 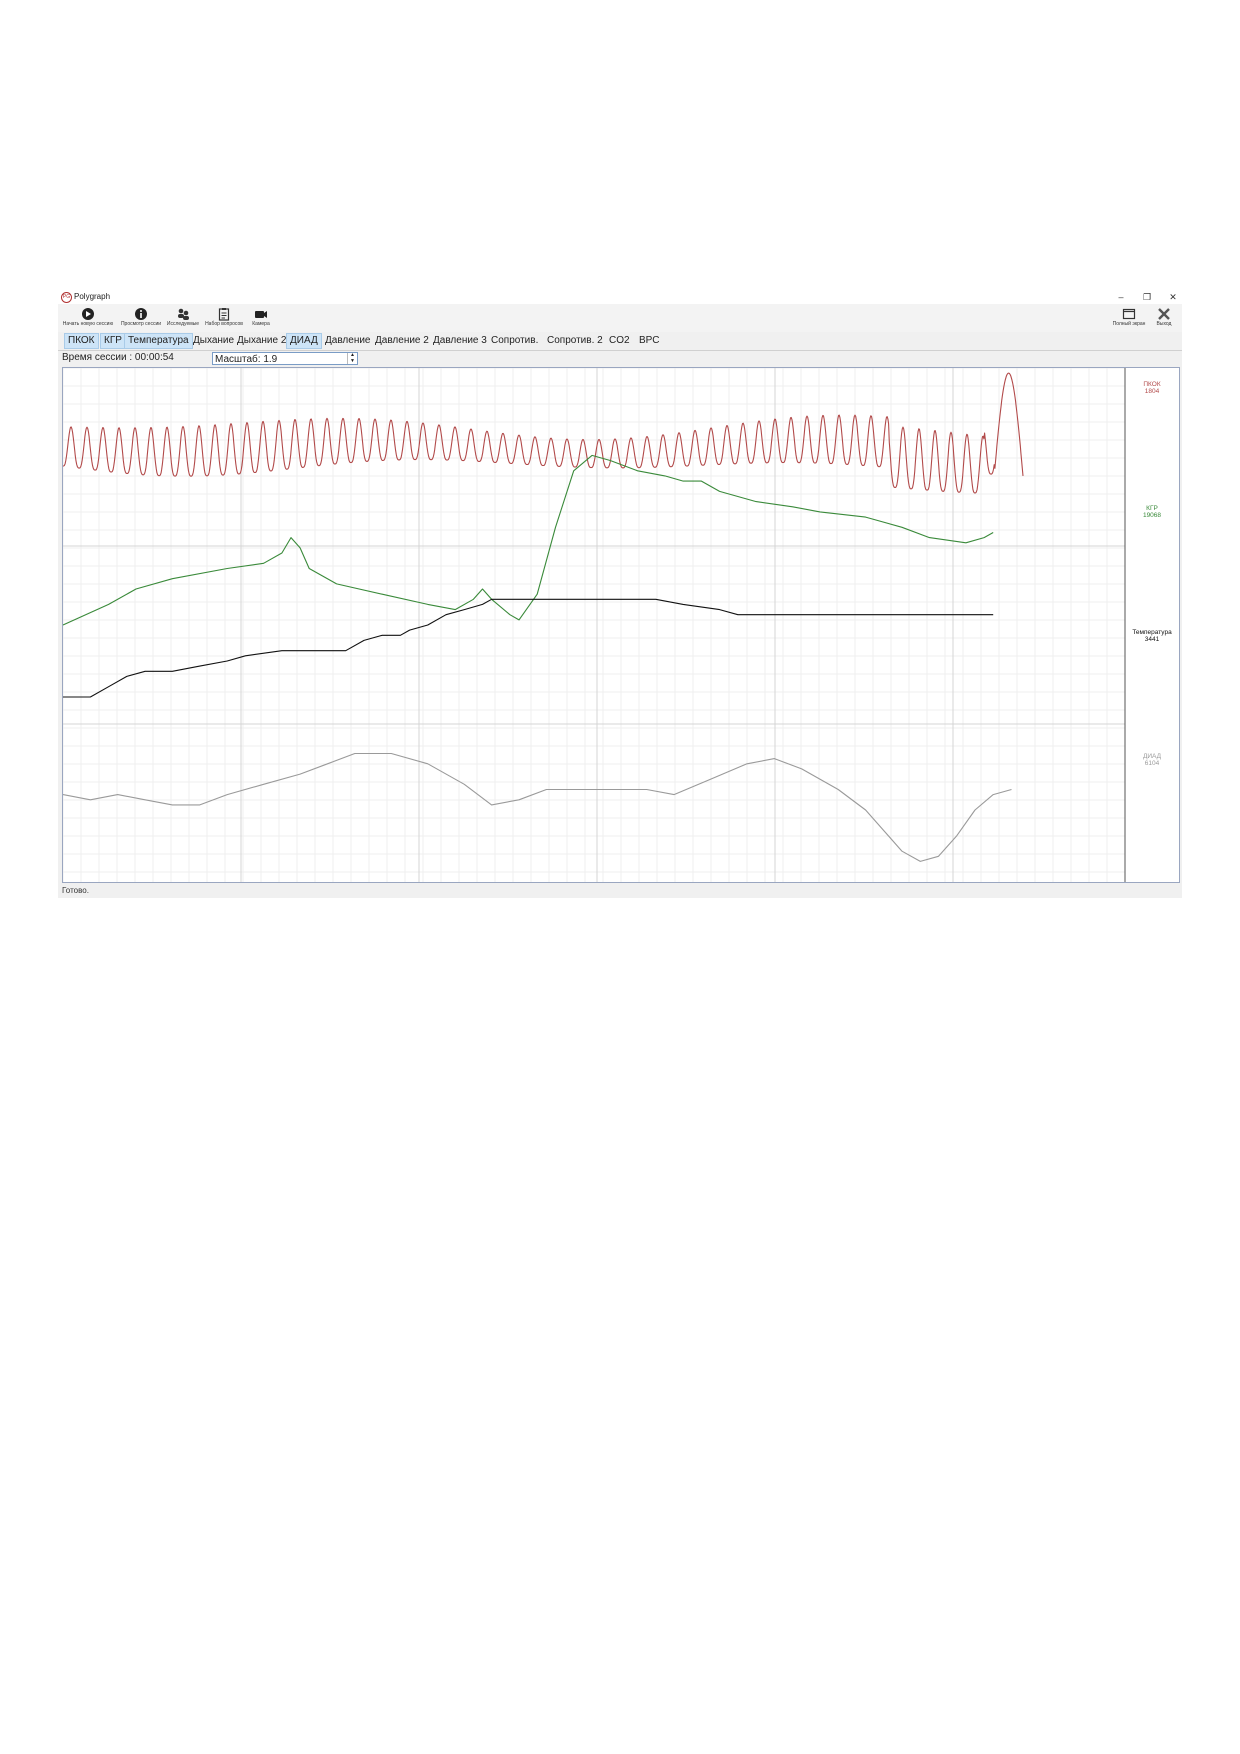 I want to click on fullscreen-button: Полный экран, so click(x=1129, y=318).